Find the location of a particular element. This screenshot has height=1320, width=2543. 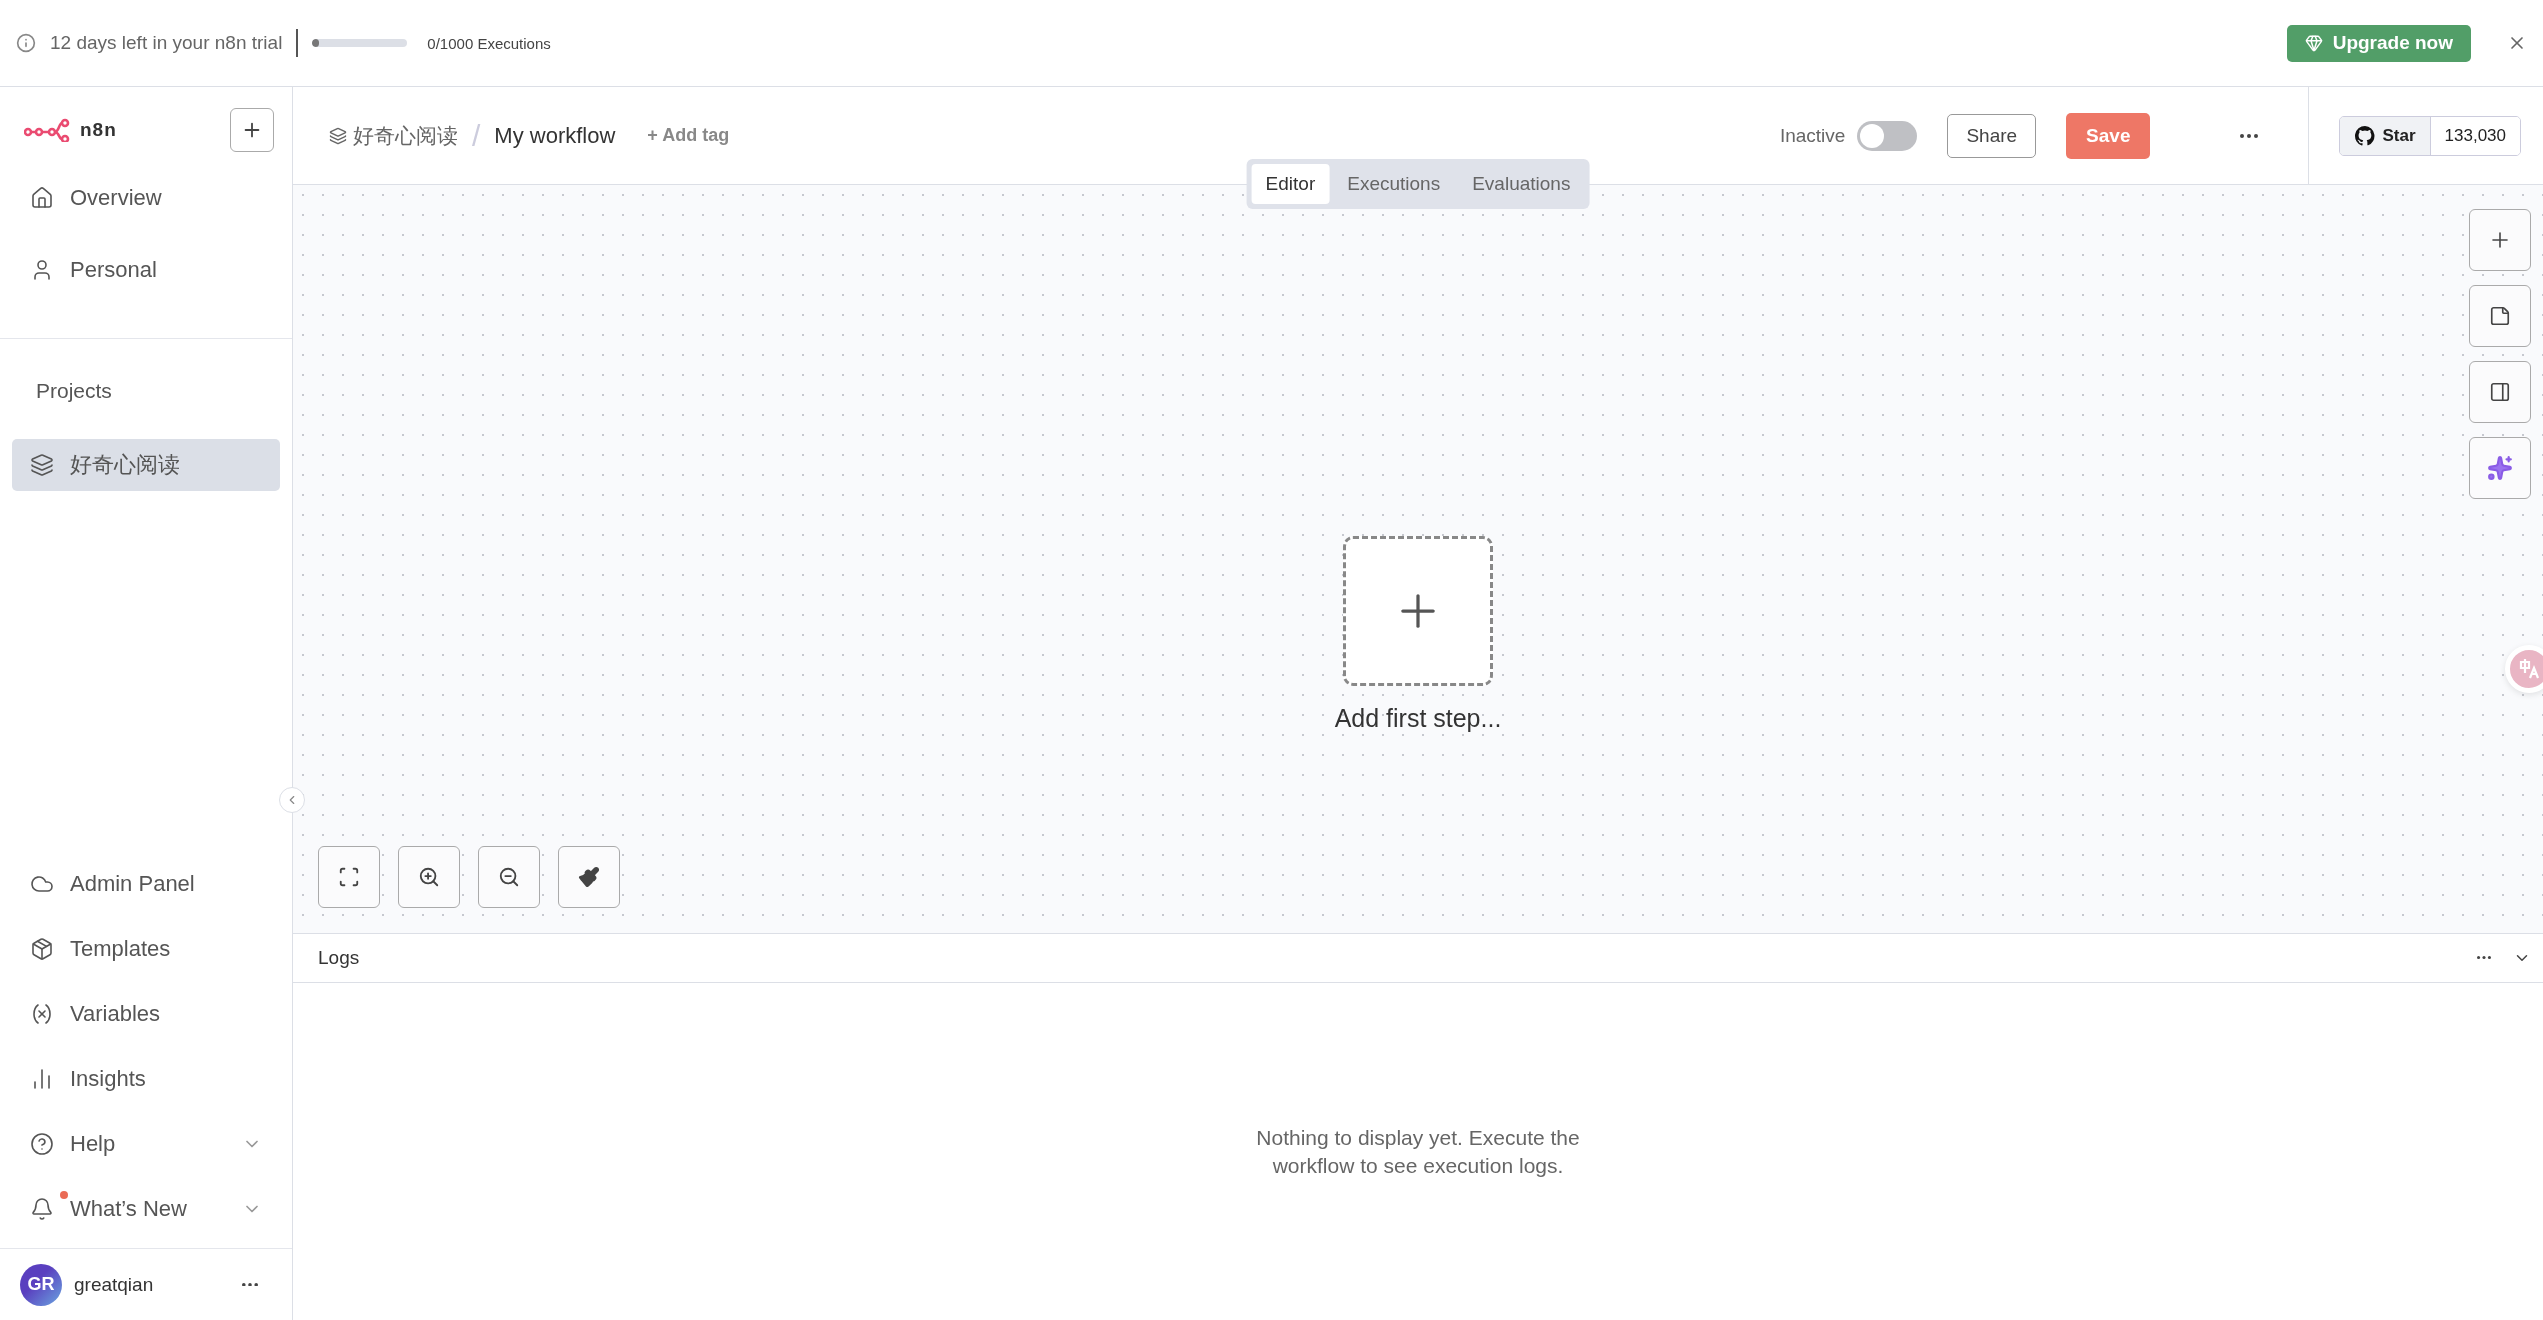

sidebar-item: Overview is located at coordinates (146, 198).